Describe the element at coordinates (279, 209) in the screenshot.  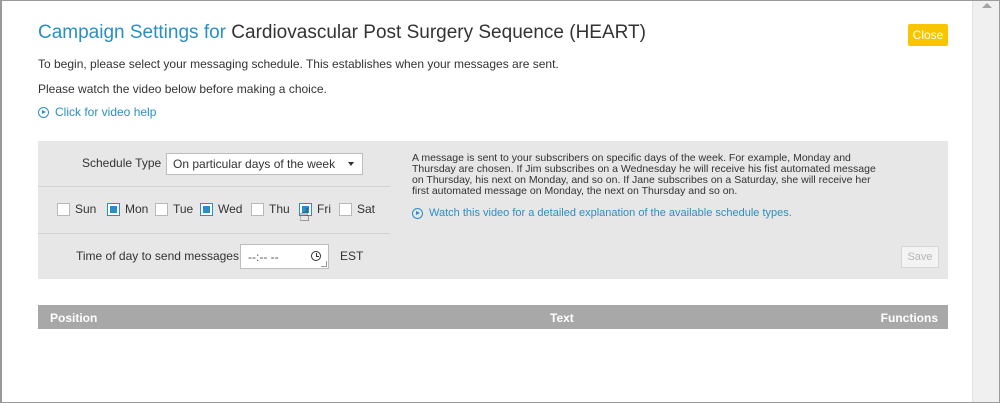
I see `day-label: Thu` at that location.